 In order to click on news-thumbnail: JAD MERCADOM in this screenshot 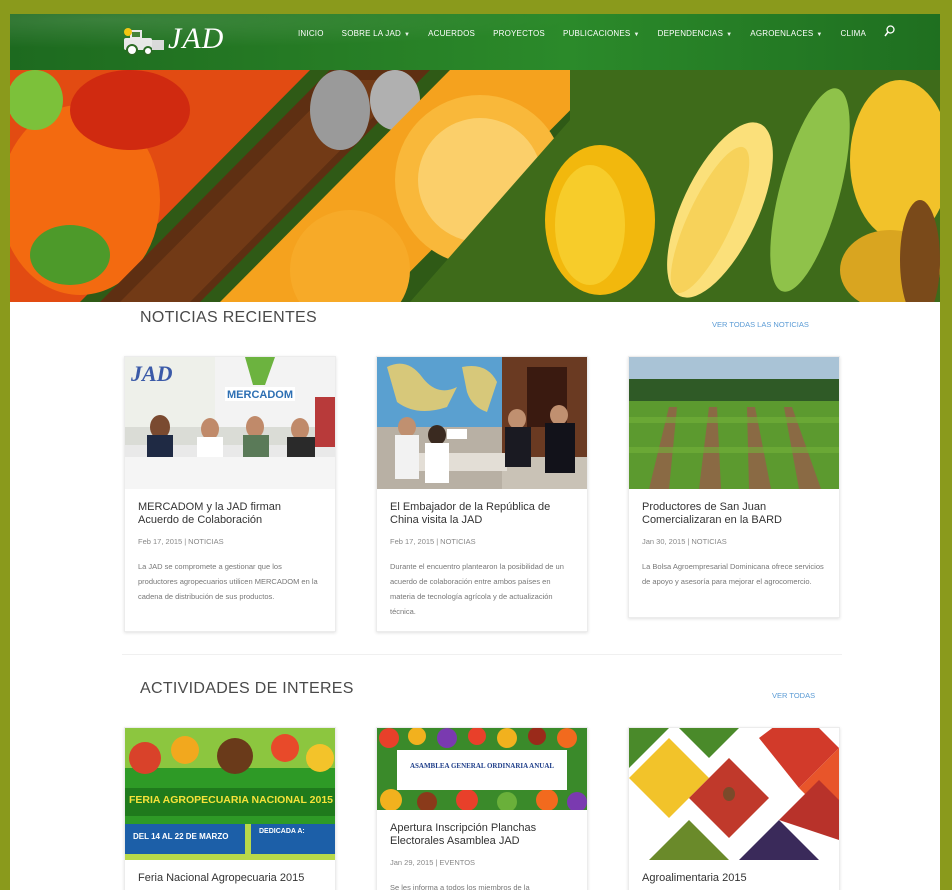, I will do `click(230, 423)`.